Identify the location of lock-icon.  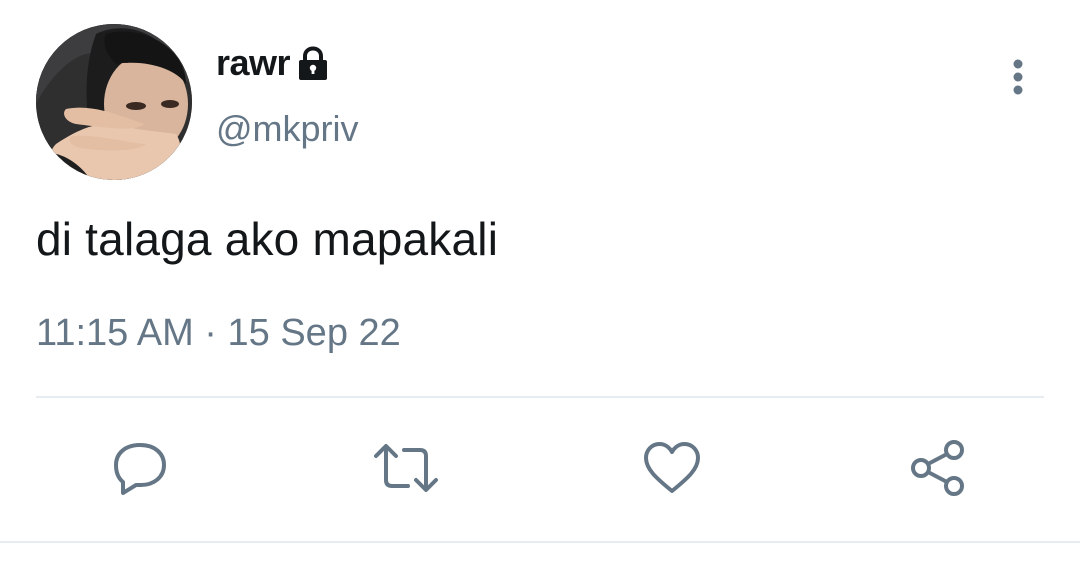
(313, 64).